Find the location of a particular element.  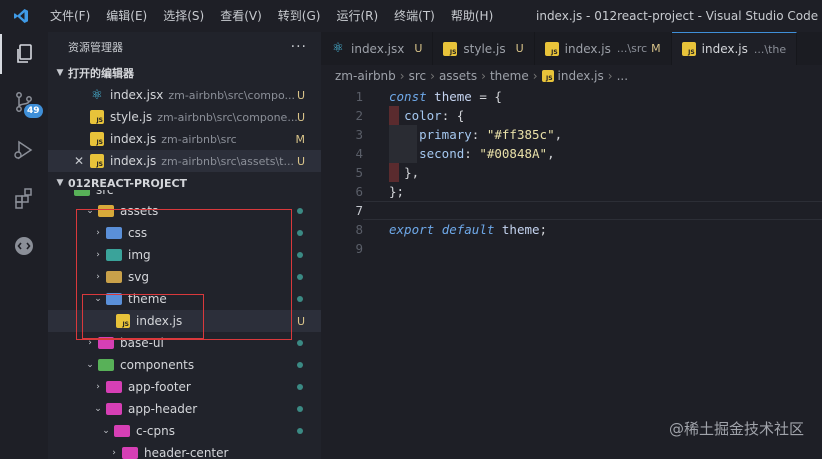

menu-terminal: 终端(T) is located at coordinates (414, 16).